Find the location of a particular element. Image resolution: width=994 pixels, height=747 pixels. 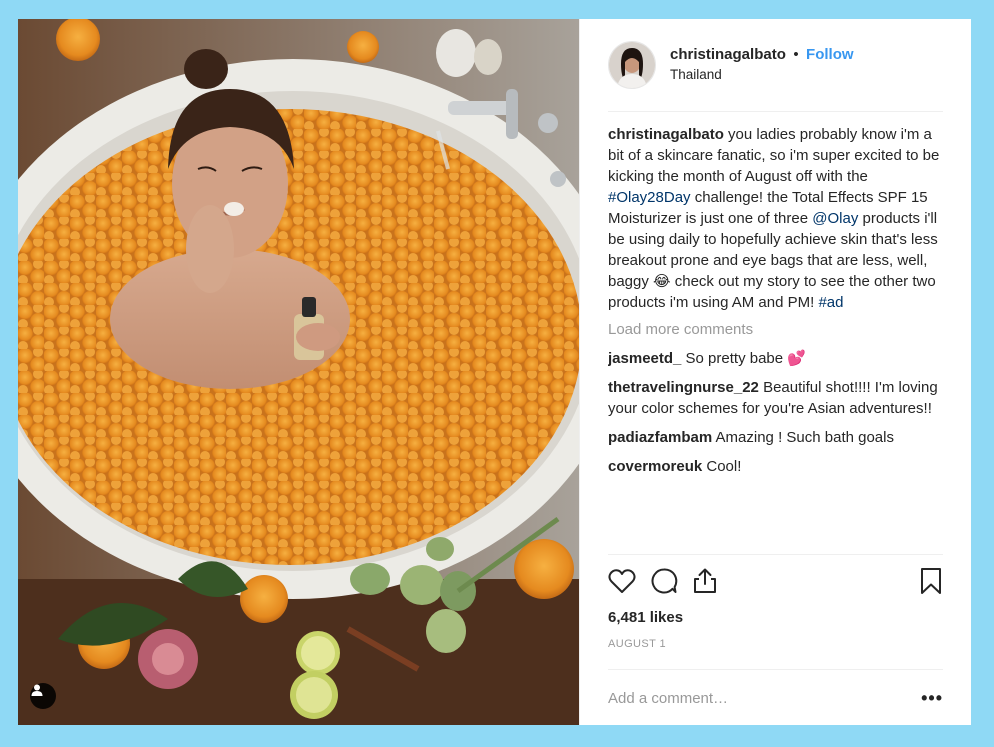

comment-username: covermoreuk is located at coordinates (655, 466).